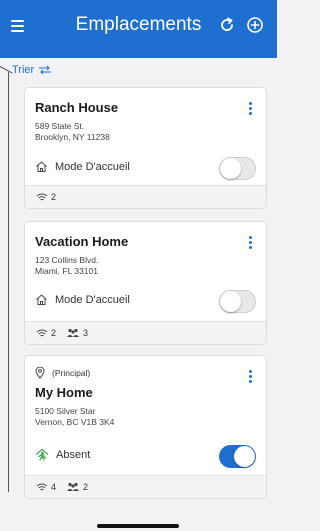  I want to click on principal-badge: (Principal), so click(145, 373).